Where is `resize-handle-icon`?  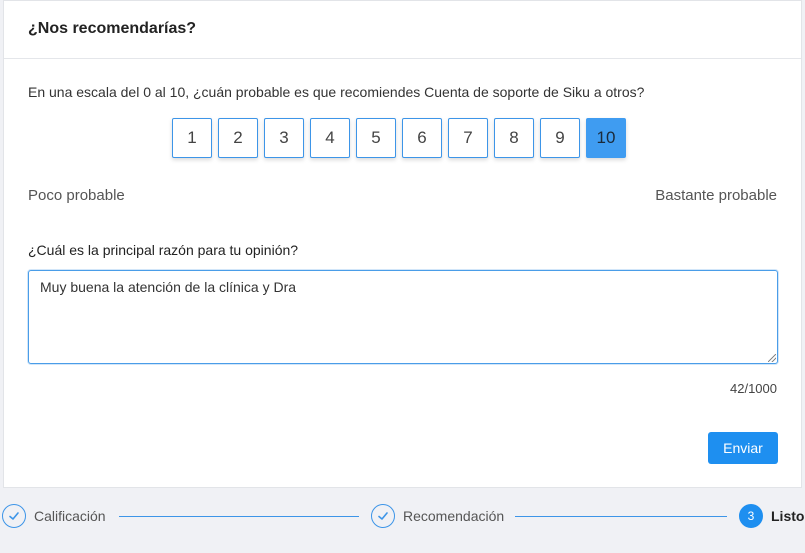 resize-handle-icon is located at coordinates (772, 358).